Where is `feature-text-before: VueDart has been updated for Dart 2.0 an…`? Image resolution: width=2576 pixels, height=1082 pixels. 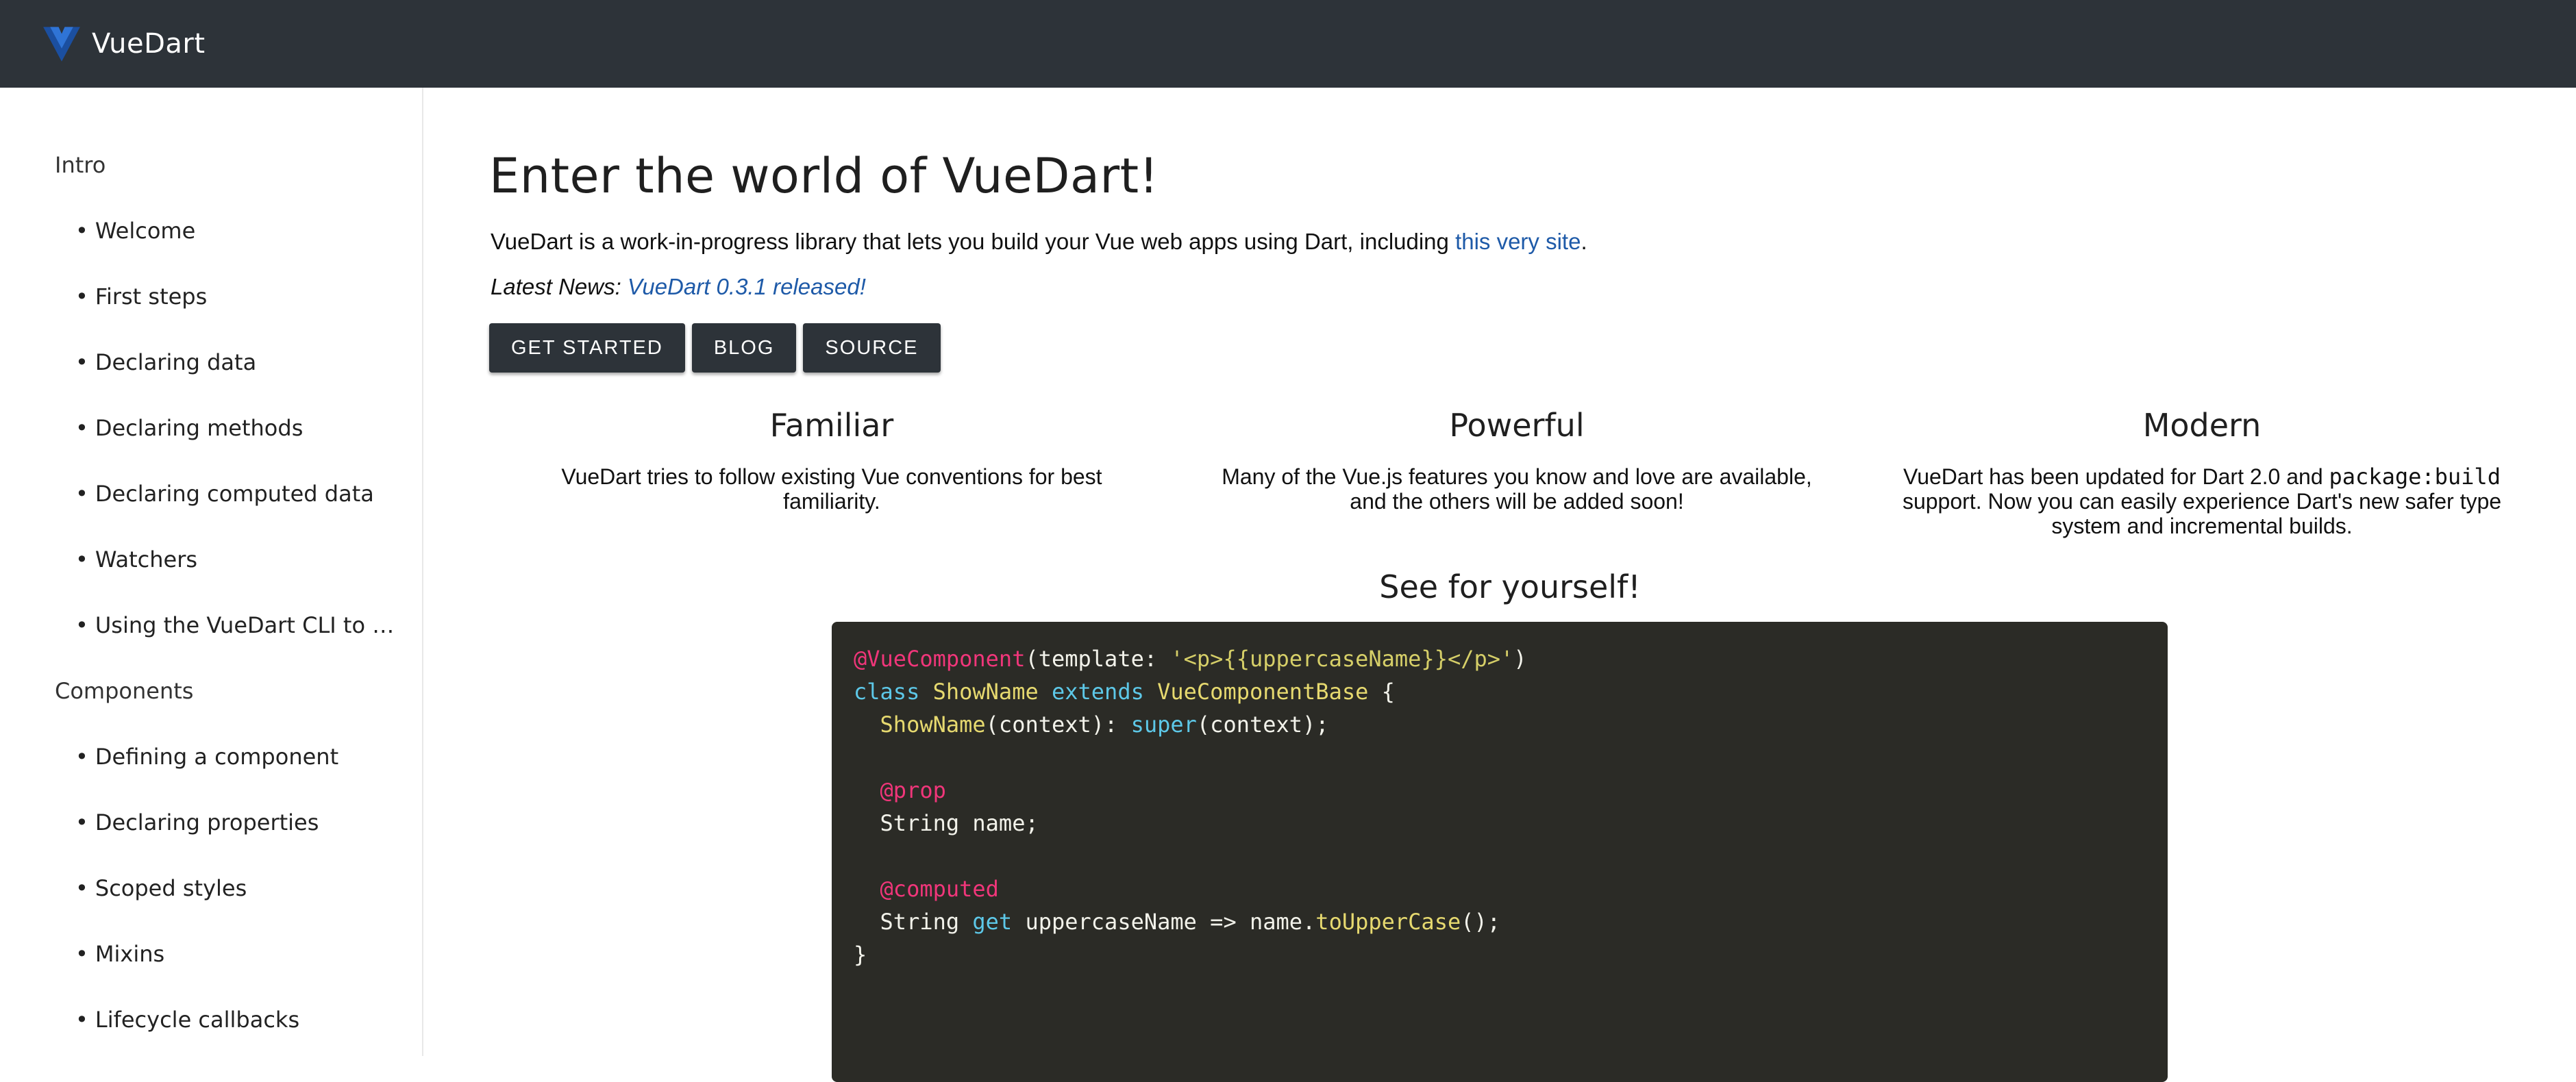 feature-text-before: VueDart has been updated for Dart 2.0 an… is located at coordinates (2116, 476).